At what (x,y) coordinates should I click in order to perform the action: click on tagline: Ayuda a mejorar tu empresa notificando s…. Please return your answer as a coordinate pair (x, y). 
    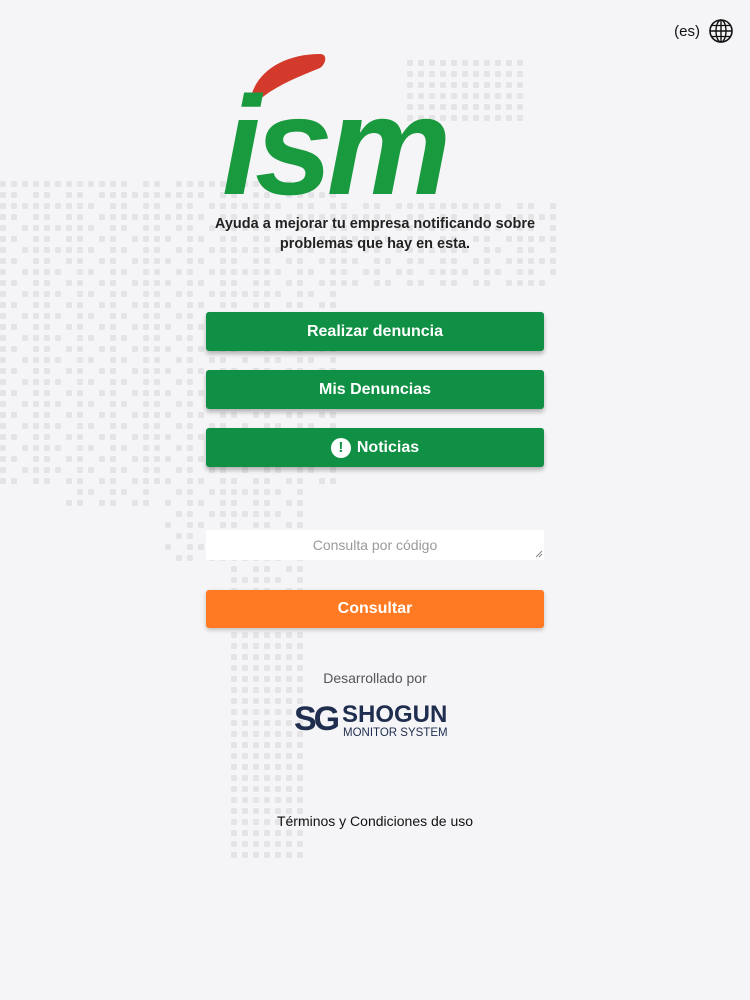
    Looking at the image, I should click on (375, 234).